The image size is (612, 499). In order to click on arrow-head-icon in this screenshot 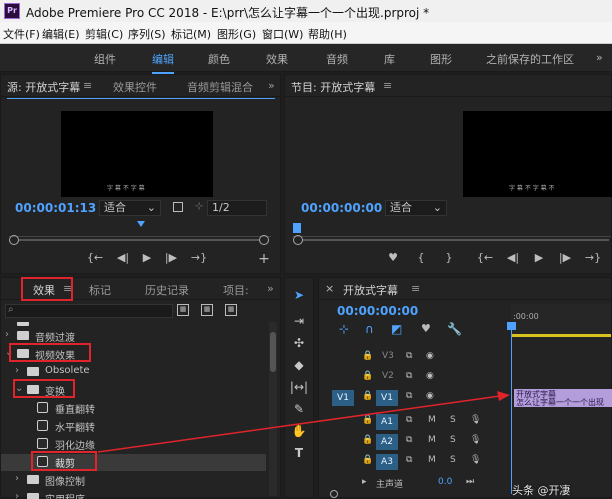, I will do `click(503, 396)`.